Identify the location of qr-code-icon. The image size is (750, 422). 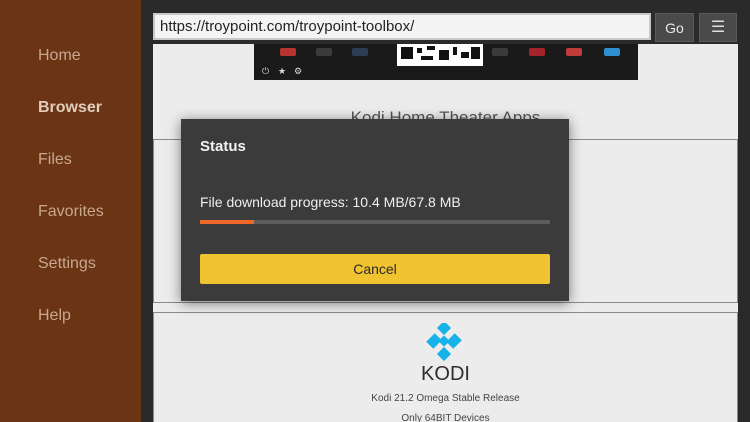
(440, 55).